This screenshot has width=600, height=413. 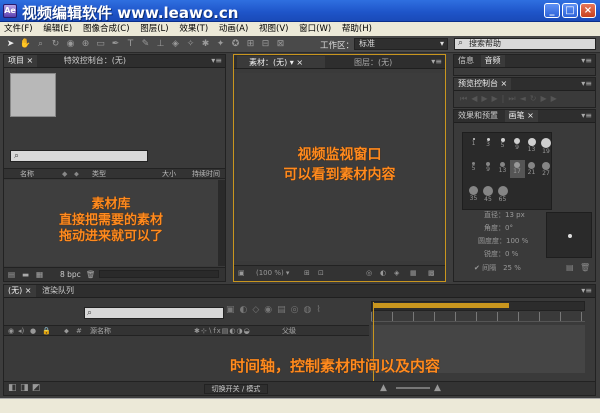 I want to click on tab-preview-controls: 预览控制台 ×, so click(x=483, y=84).